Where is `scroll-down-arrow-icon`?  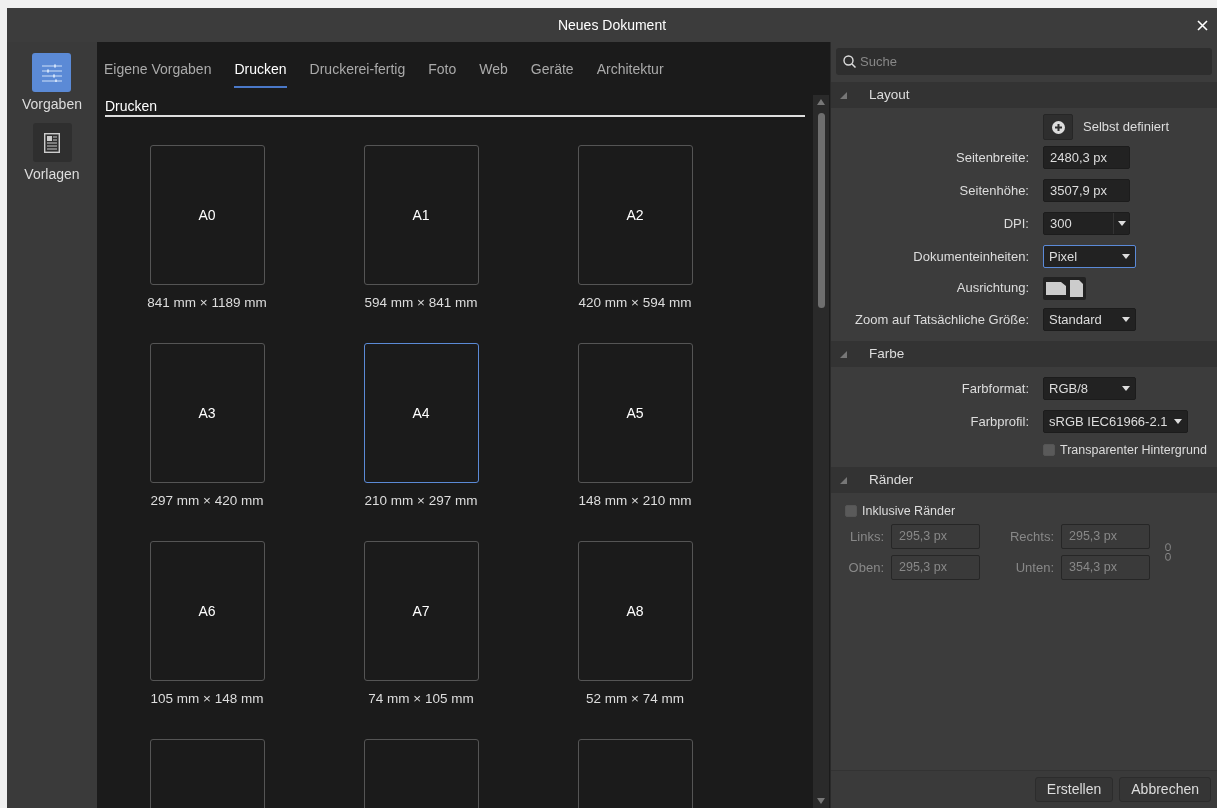
scroll-down-arrow-icon is located at coordinates (821, 801).